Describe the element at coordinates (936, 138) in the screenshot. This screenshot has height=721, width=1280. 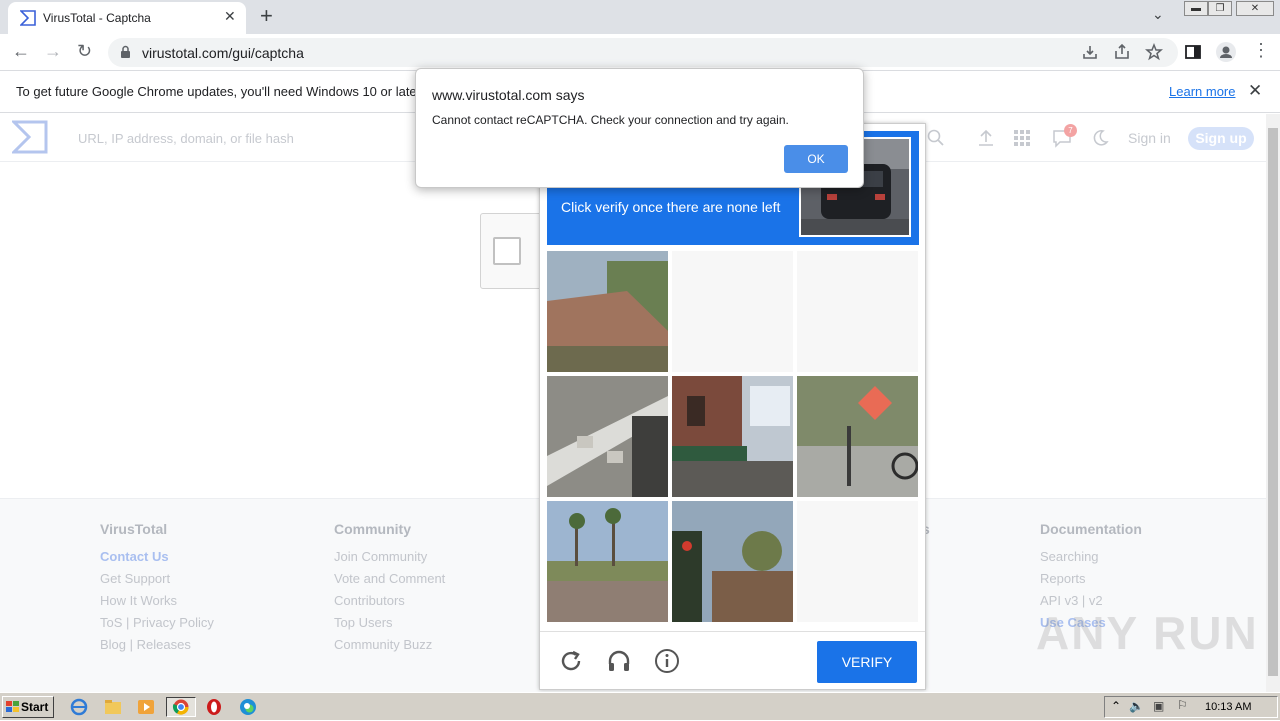
I see `search-icon` at that location.